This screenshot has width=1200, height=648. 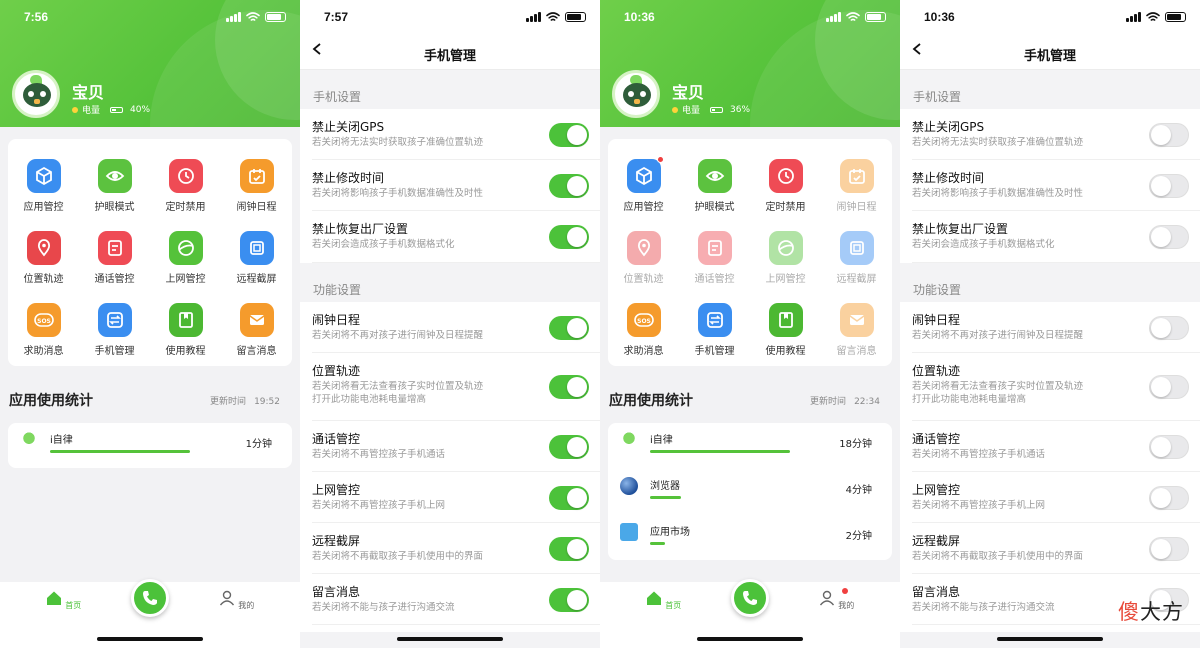 What do you see at coordinates (643, 279) in the screenshot?
I see `grid-item-label: 位置轨迹` at bounding box center [643, 279].